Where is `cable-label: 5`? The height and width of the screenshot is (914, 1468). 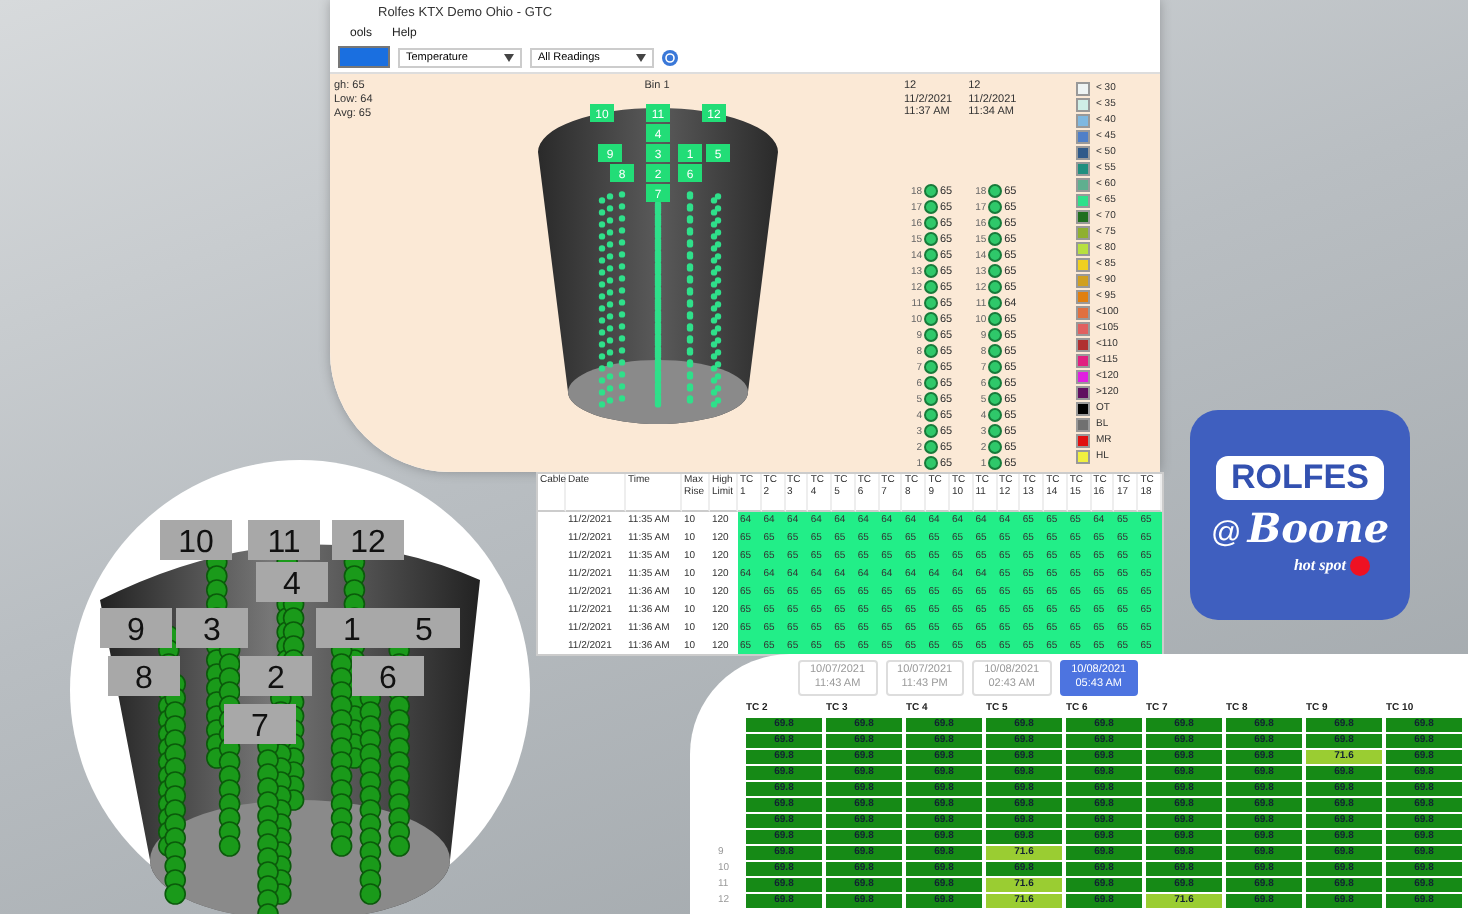 cable-label: 5 is located at coordinates (424, 628).